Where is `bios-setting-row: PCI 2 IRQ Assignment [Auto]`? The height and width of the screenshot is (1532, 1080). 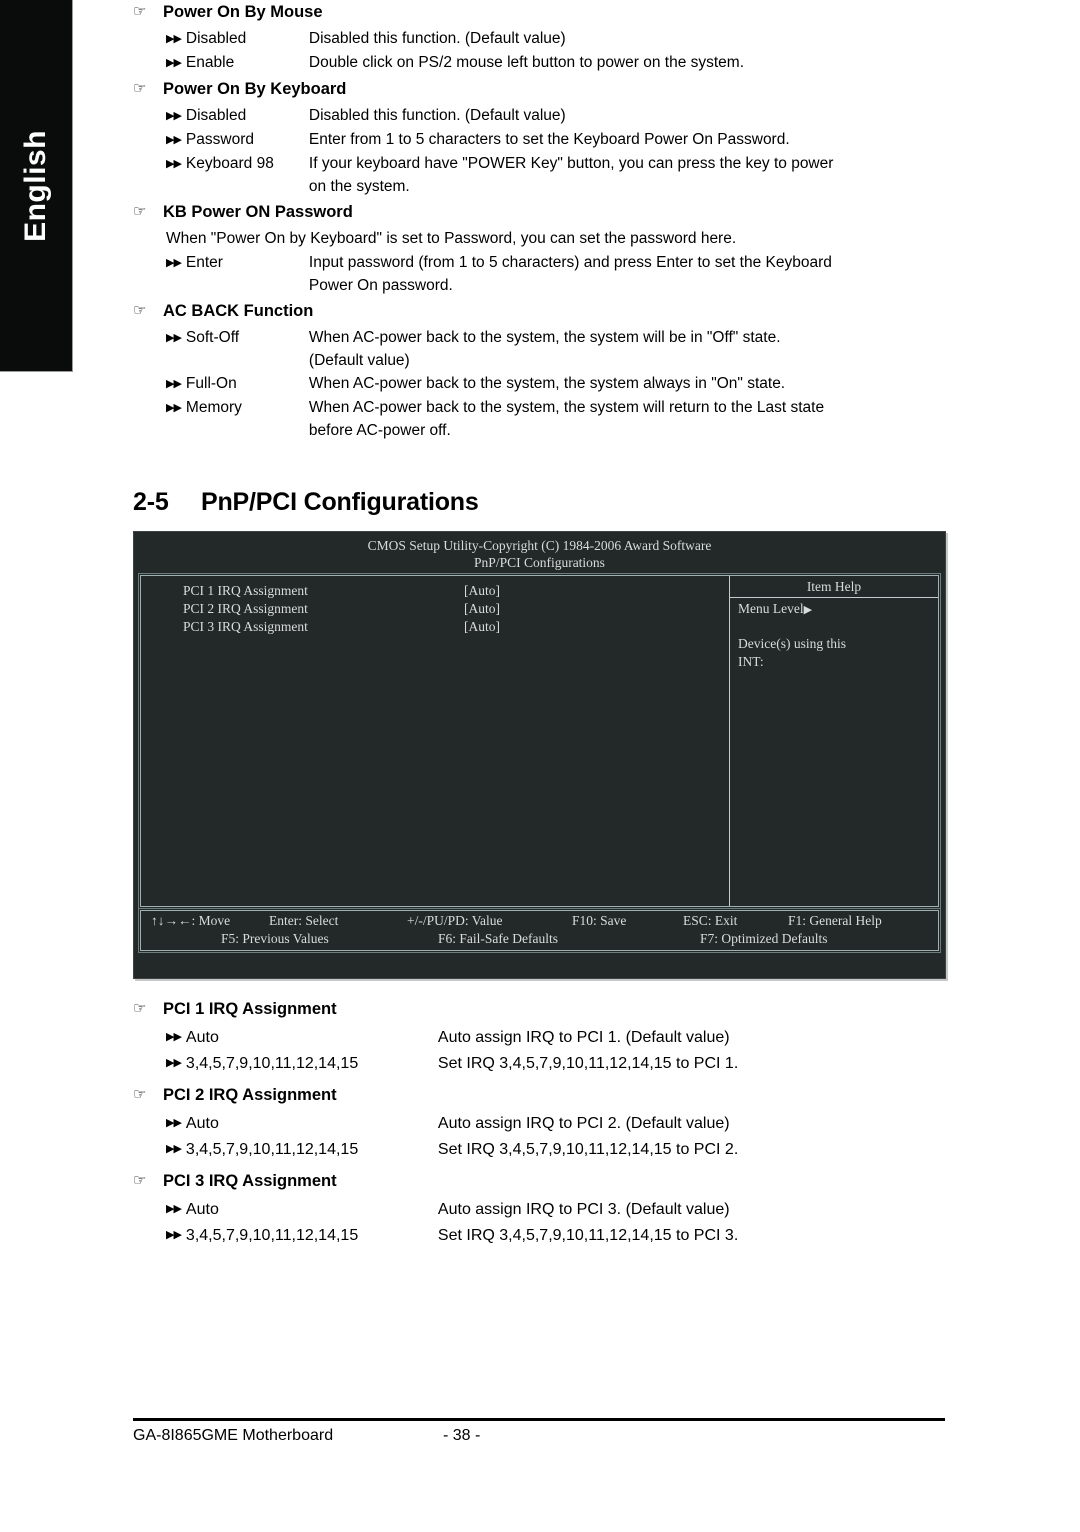 bios-setting-row: PCI 2 IRQ Assignment [Auto] is located at coordinates (435, 609).